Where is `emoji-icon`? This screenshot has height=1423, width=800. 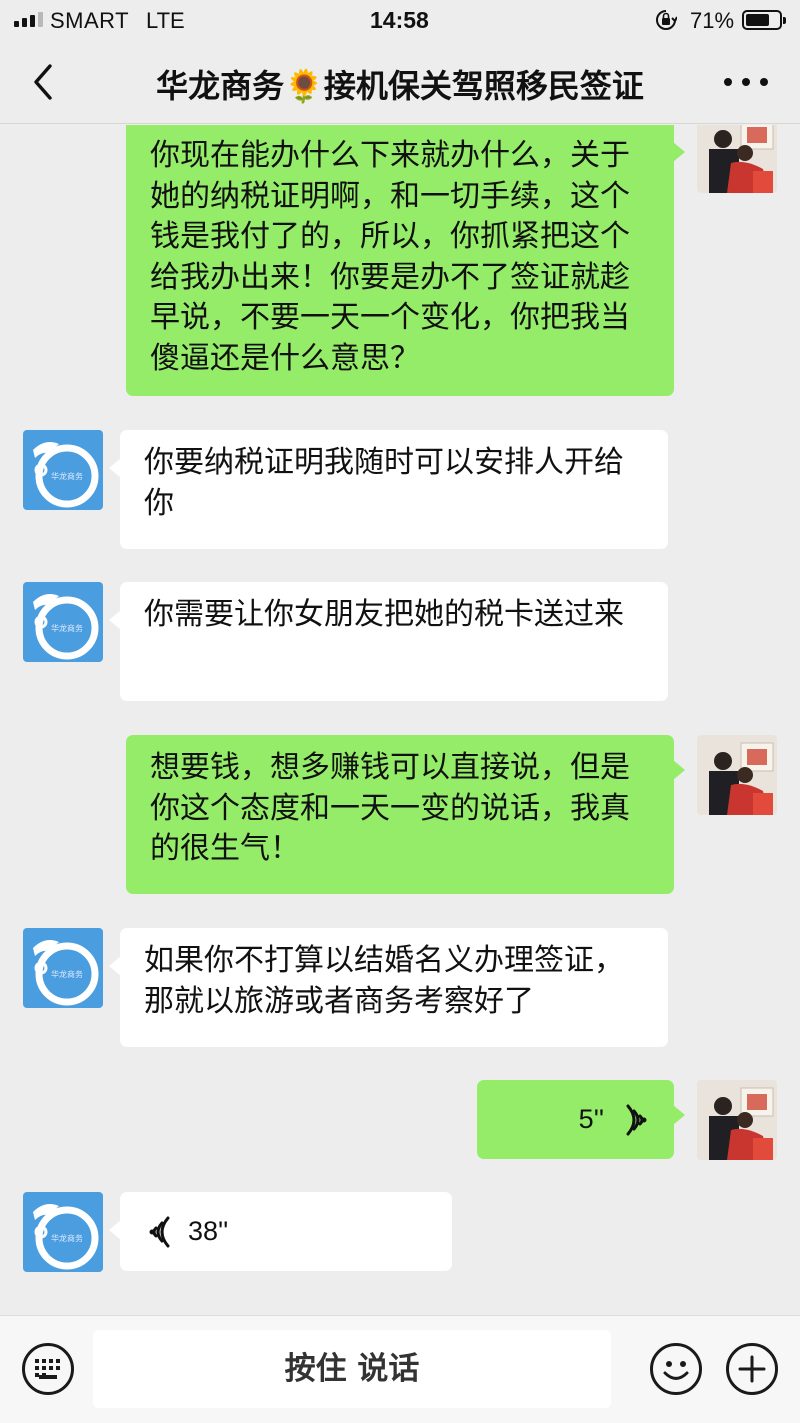 emoji-icon is located at coordinates (676, 1369).